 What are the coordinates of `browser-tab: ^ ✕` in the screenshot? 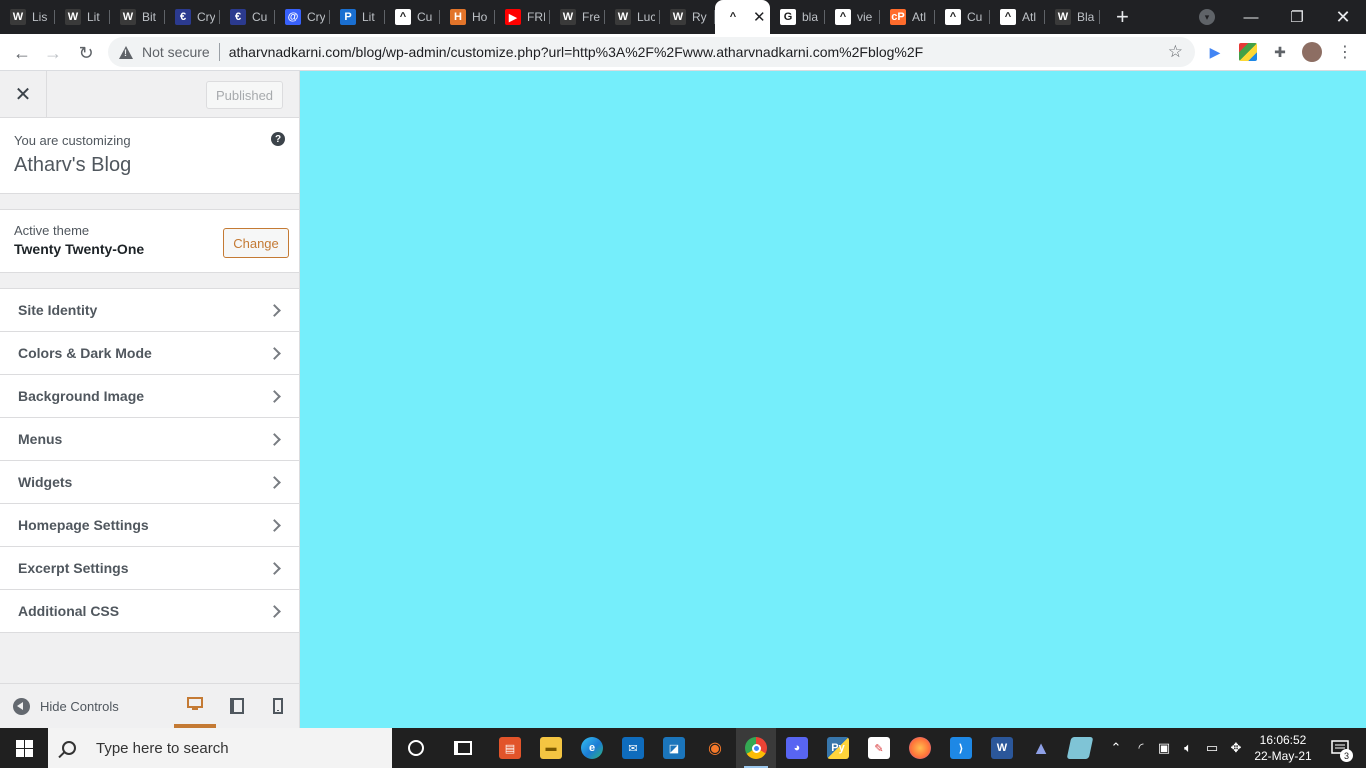 It's located at (742, 17).